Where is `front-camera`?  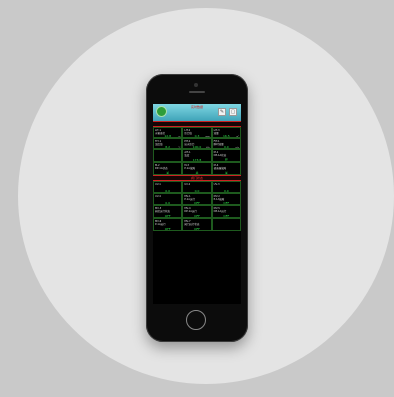
front-camera is located at coordinates (196, 85).